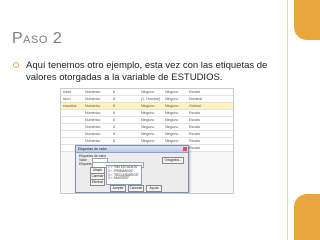 The height and width of the screenshot is (240, 320). I want to click on help-button: Ayuda, so click(154, 188).